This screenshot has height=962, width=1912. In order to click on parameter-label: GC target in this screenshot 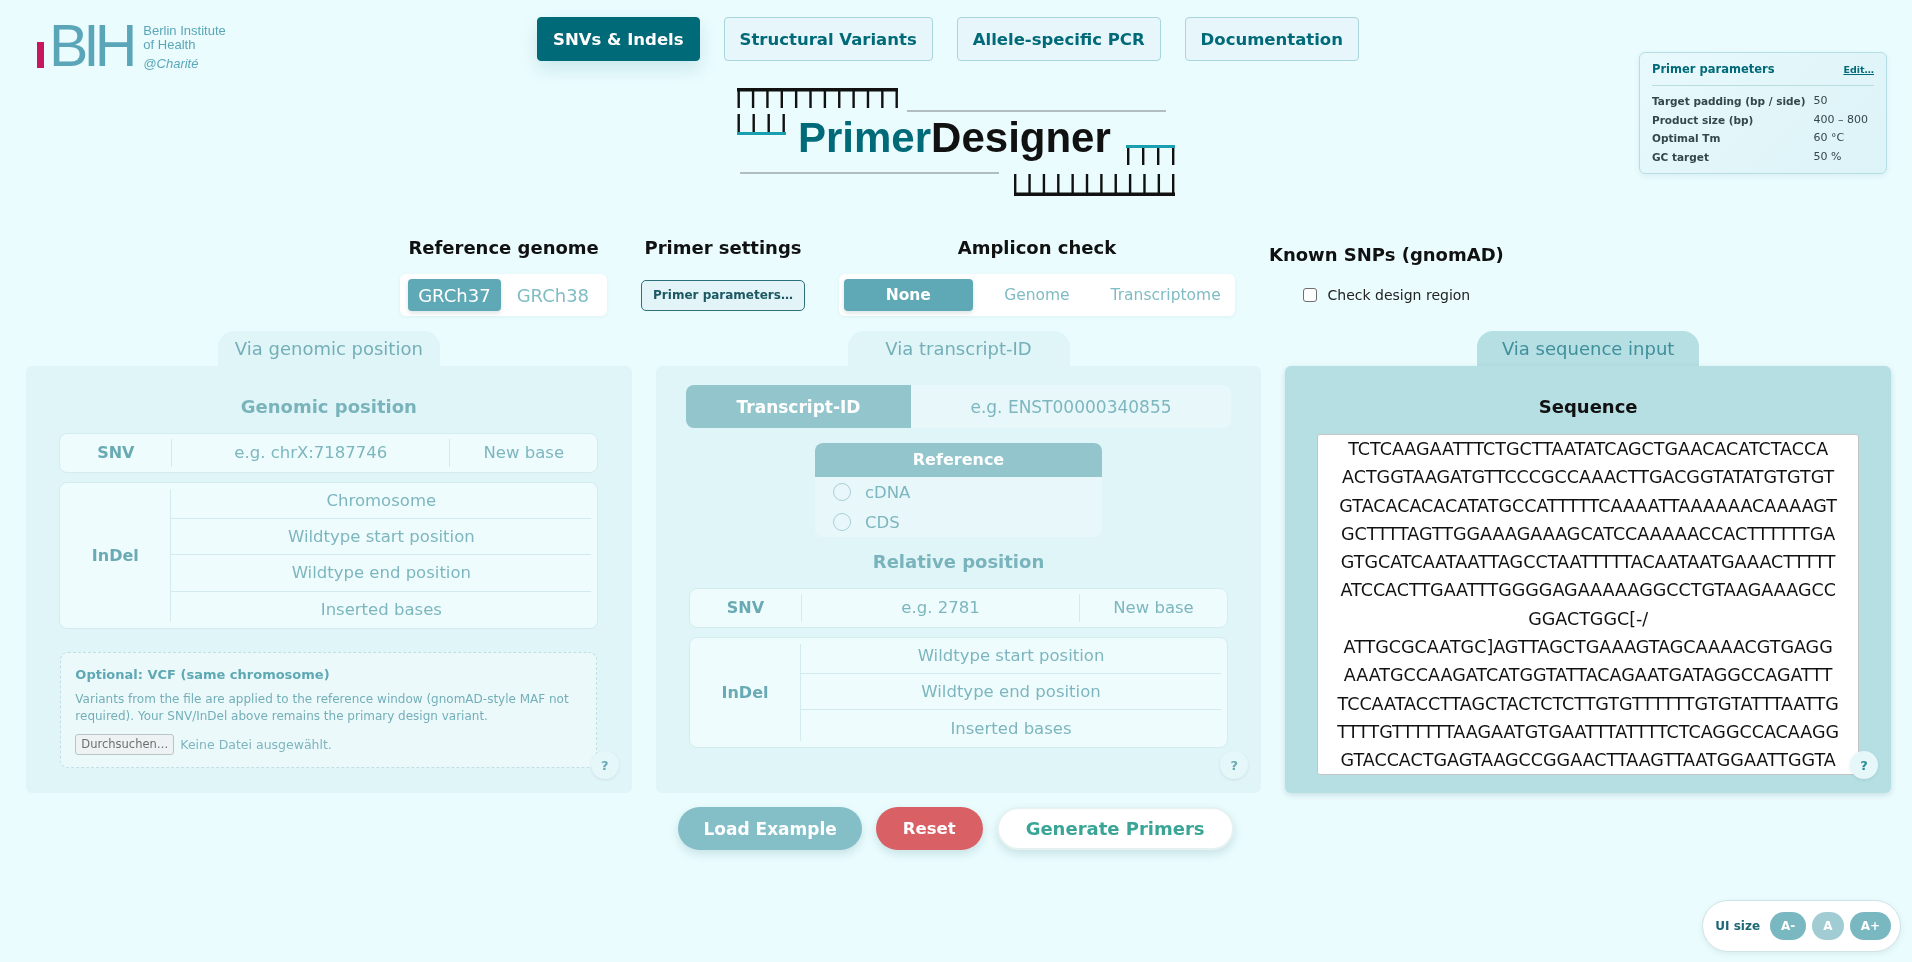, I will do `click(1681, 157)`.